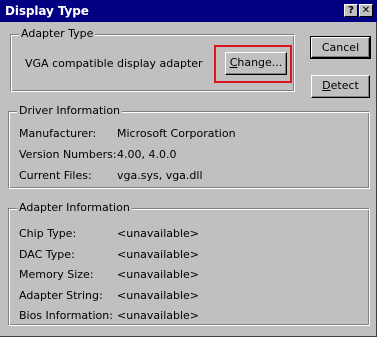 The height and width of the screenshot is (337, 377). Describe the element at coordinates (56, 274) in the screenshot. I see `memory-size-key: Memory Size:` at that location.